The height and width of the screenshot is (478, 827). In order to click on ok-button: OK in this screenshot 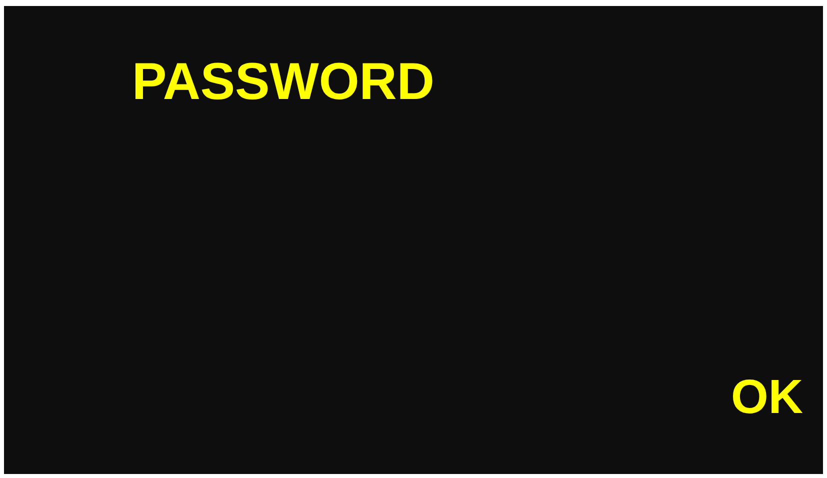, I will do `click(767, 398)`.